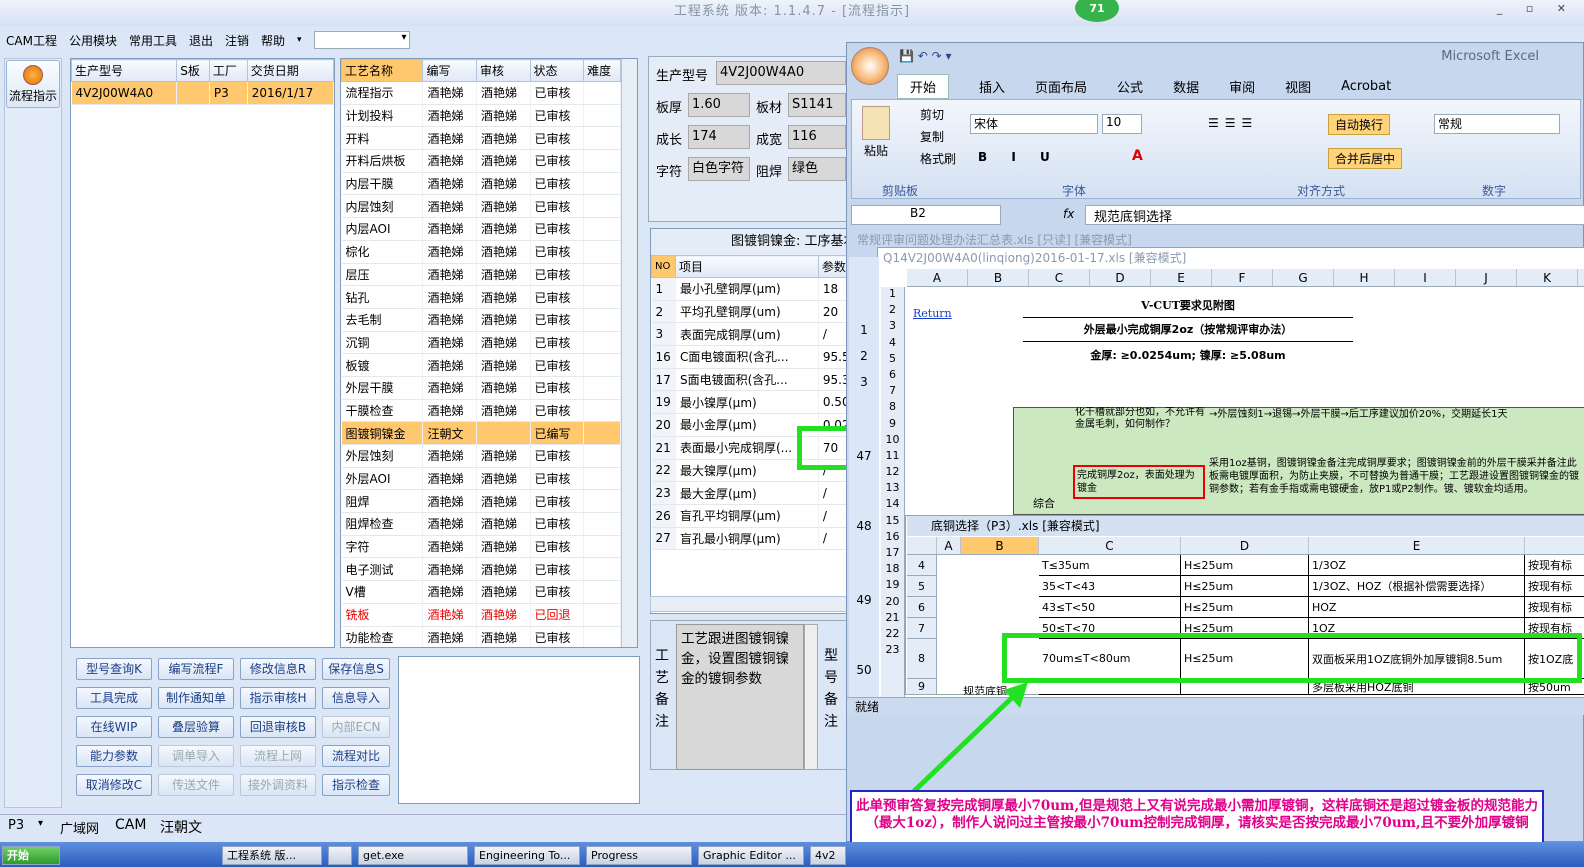 This screenshot has width=1584, height=867. I want to click on row-number: 22, so click(892, 635).